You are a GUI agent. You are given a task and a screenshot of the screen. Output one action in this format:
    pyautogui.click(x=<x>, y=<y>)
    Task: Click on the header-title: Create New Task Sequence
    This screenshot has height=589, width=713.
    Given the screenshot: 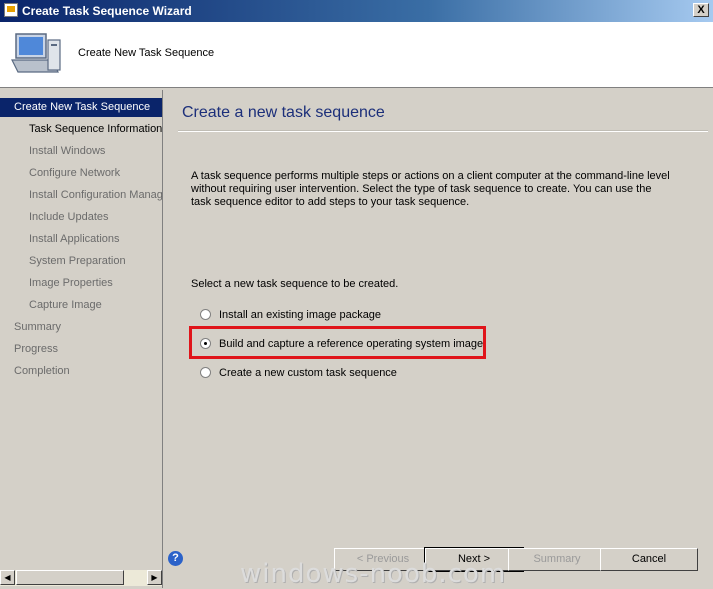 What is the action you would take?
    pyautogui.click(x=146, y=53)
    